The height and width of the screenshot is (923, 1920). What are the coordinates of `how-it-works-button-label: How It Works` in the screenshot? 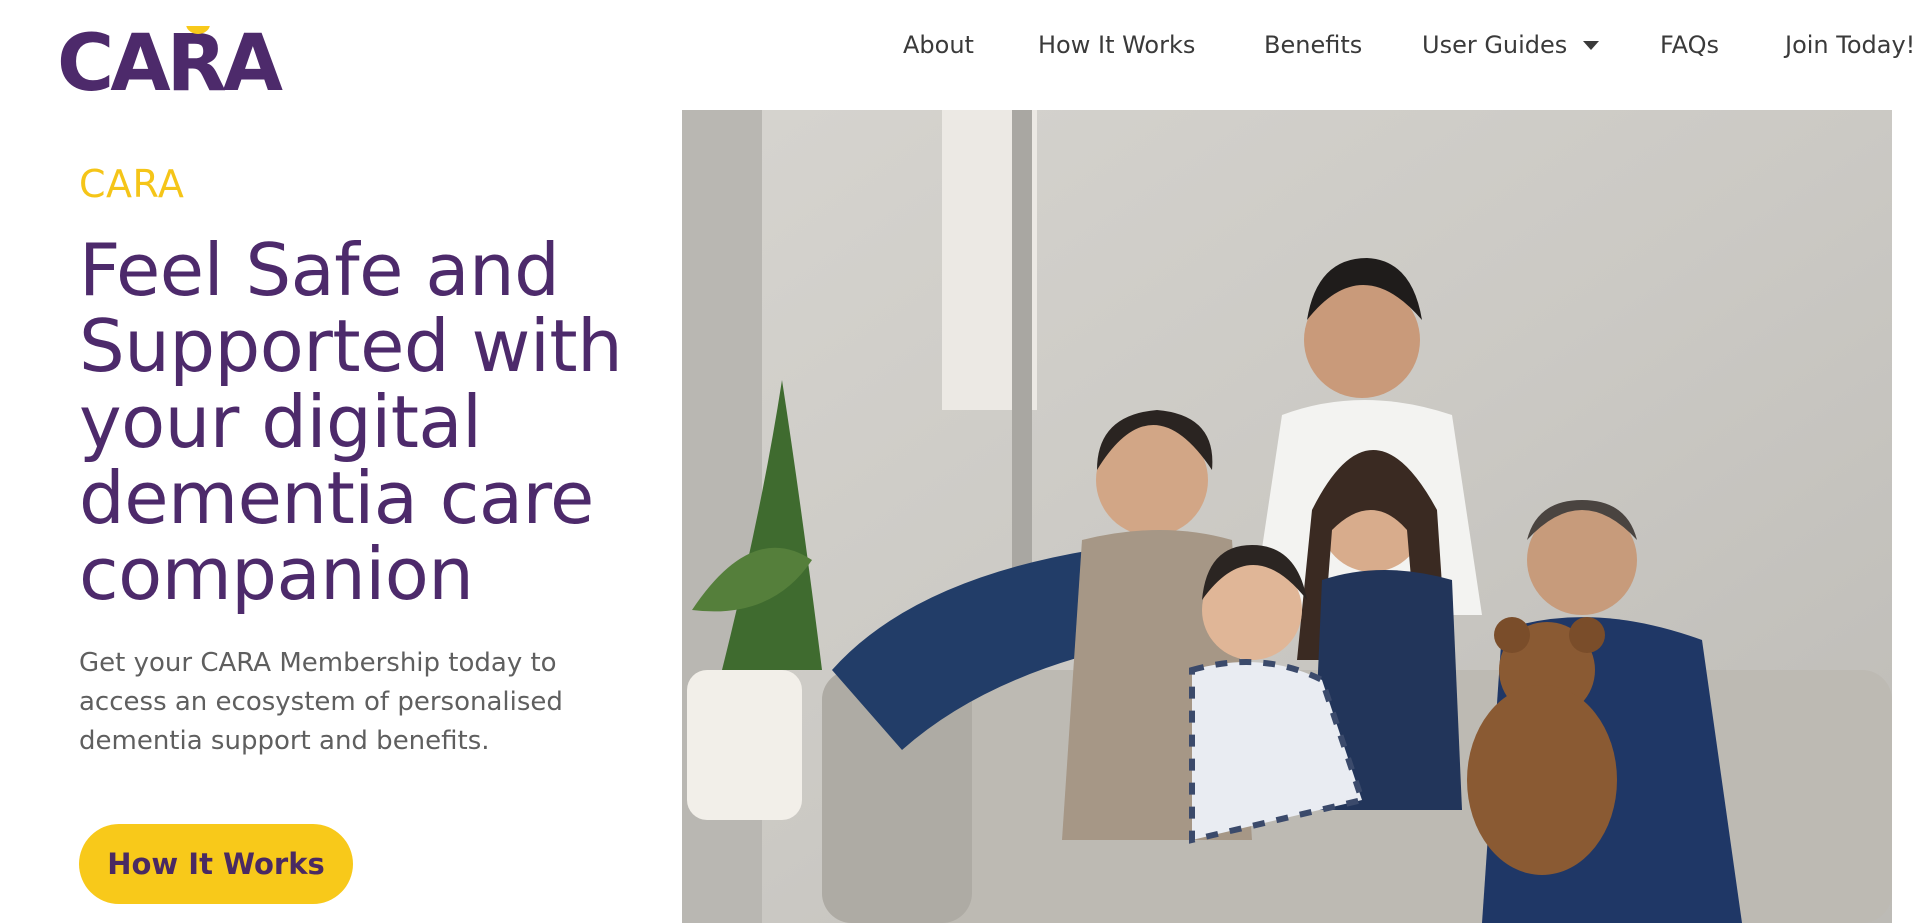 It's located at (216, 864).